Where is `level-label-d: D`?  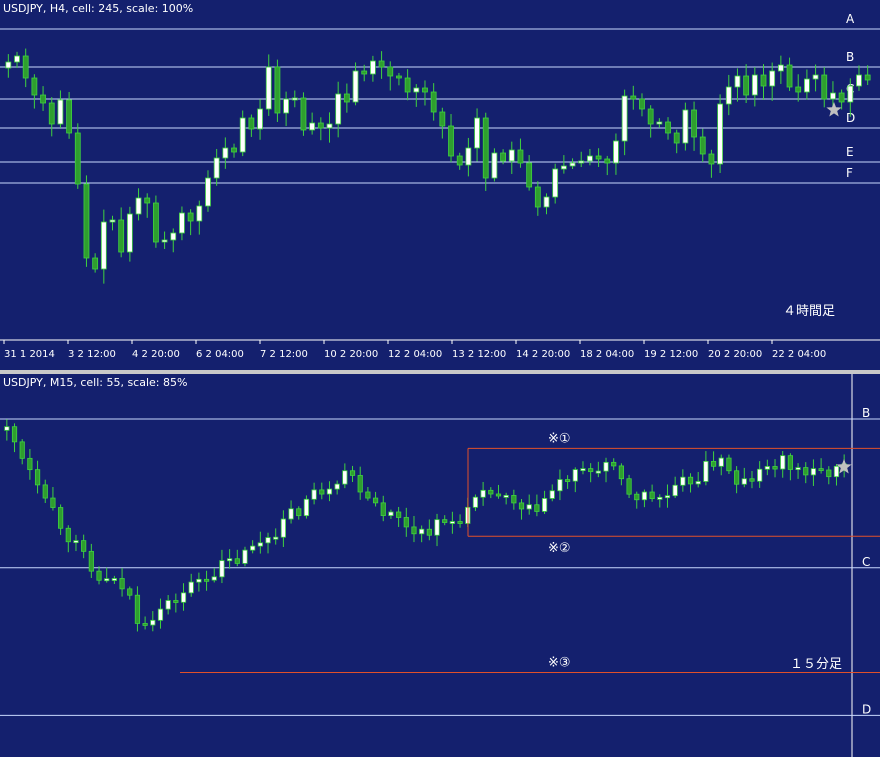 level-label-d: D is located at coordinates (866, 709).